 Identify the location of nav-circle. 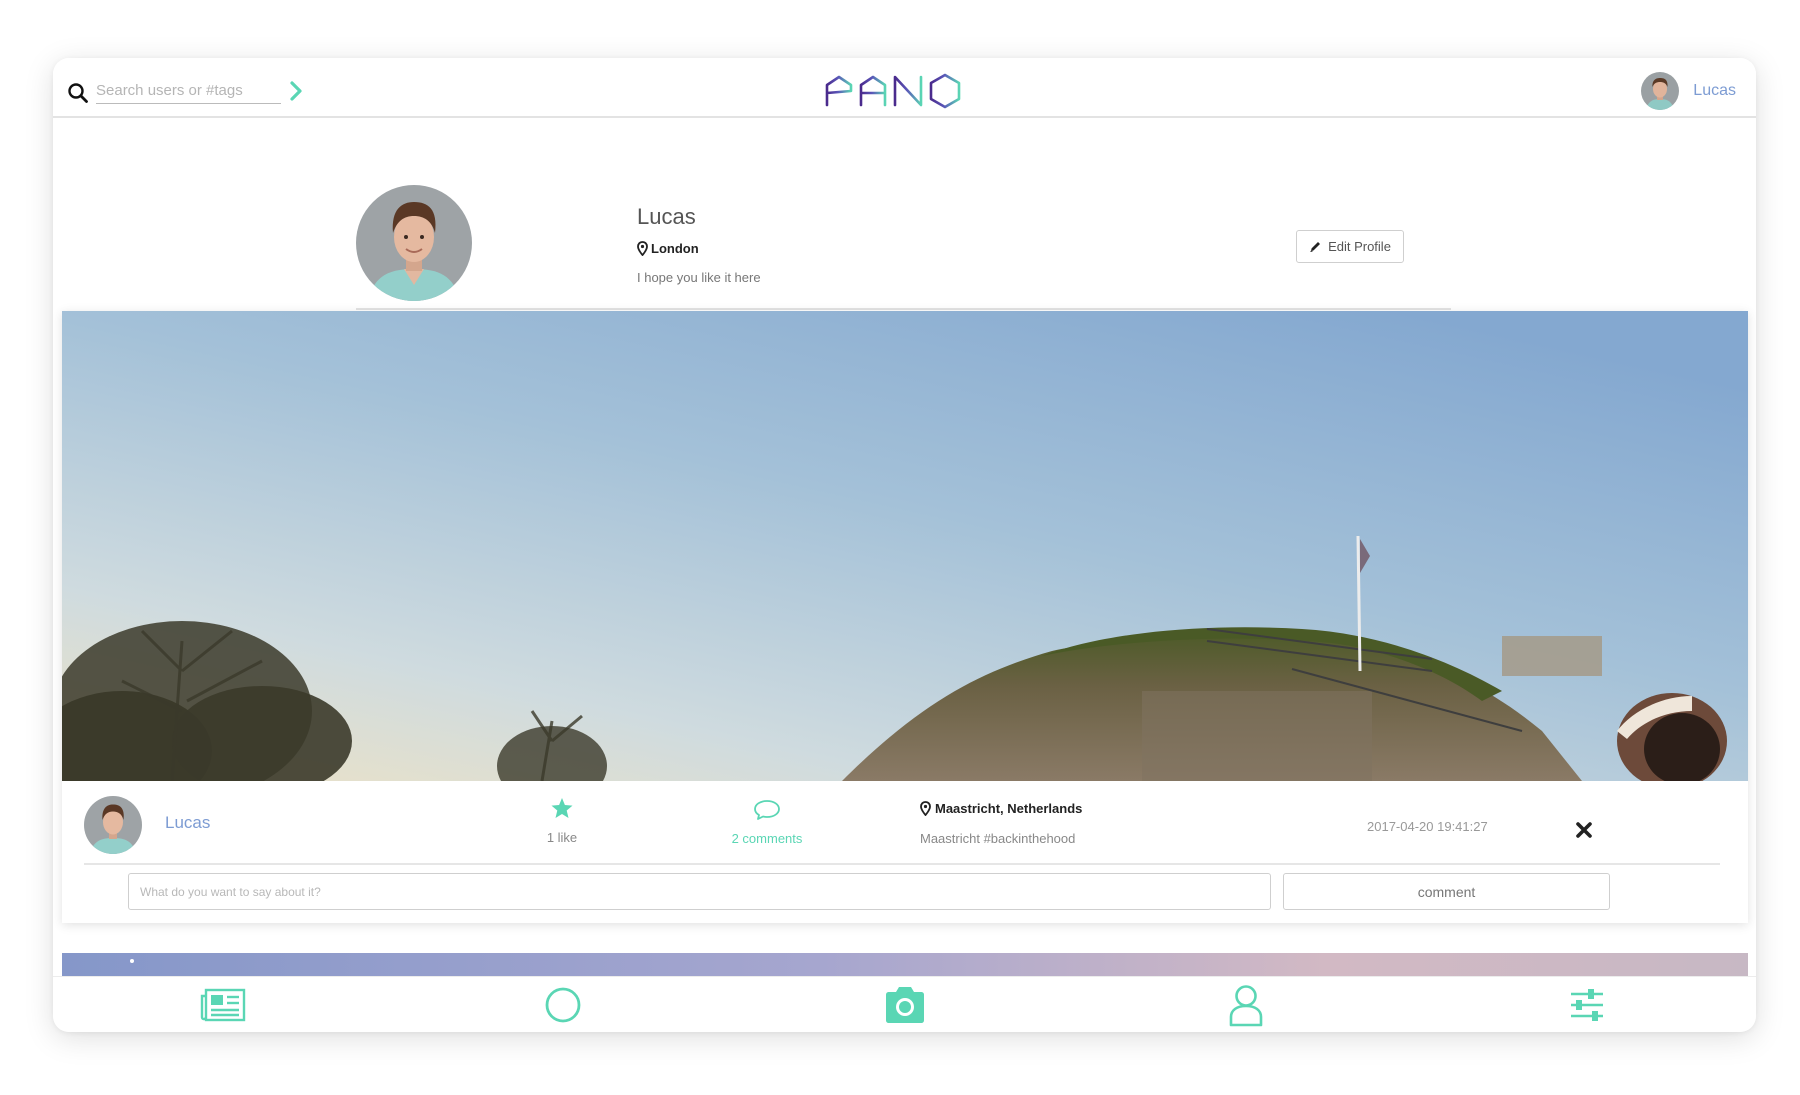
(563, 1005).